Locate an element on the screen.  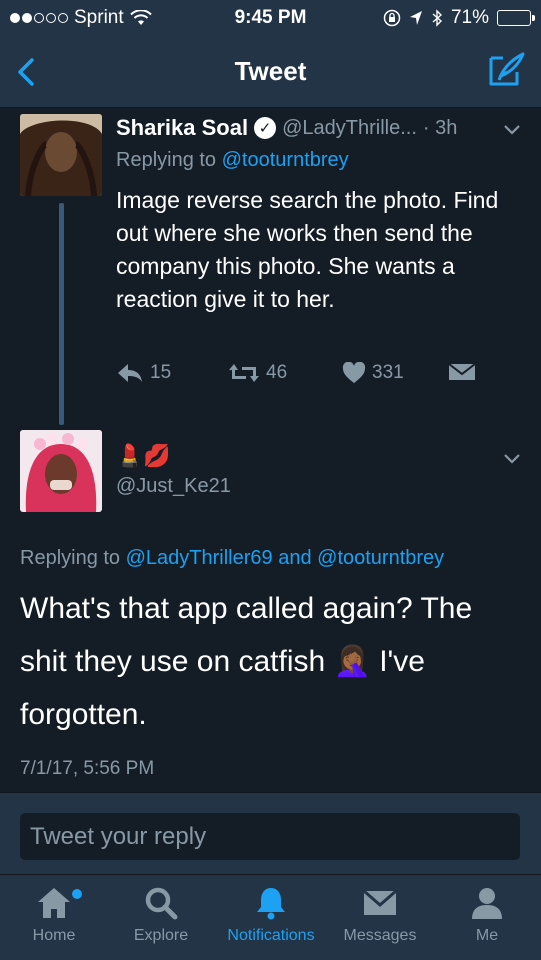
like-button: 331 is located at coordinates (373, 373).